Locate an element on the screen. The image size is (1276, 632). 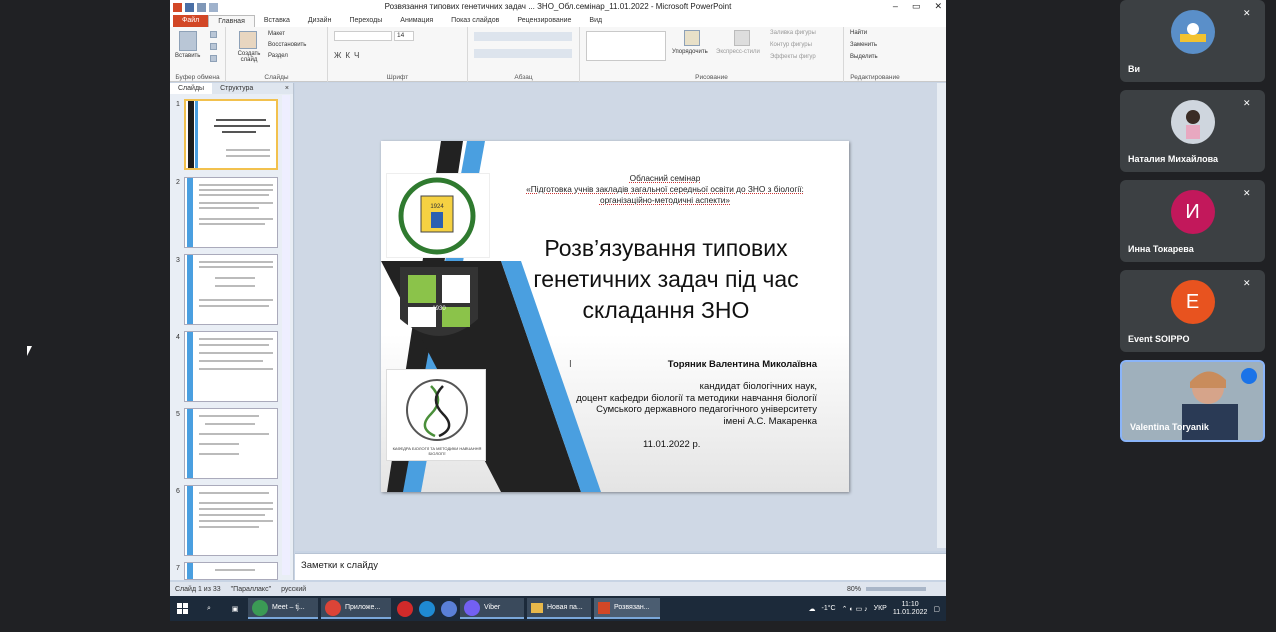
maximize-icon: ▭ is located at coordinates (916, 6).